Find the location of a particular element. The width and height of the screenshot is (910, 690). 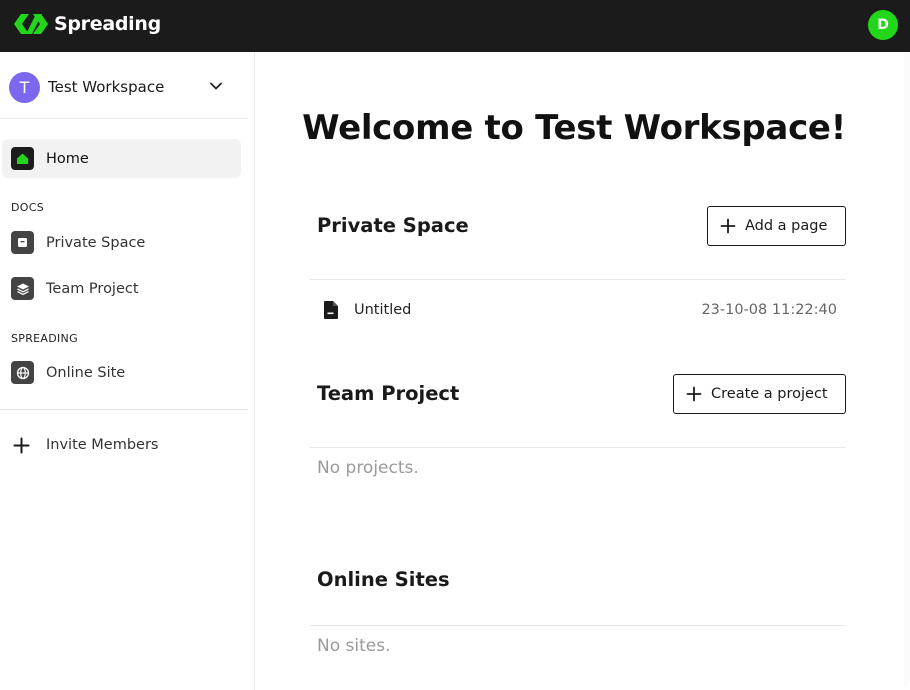

sidebar-item-label: Online Site is located at coordinates (86, 372).